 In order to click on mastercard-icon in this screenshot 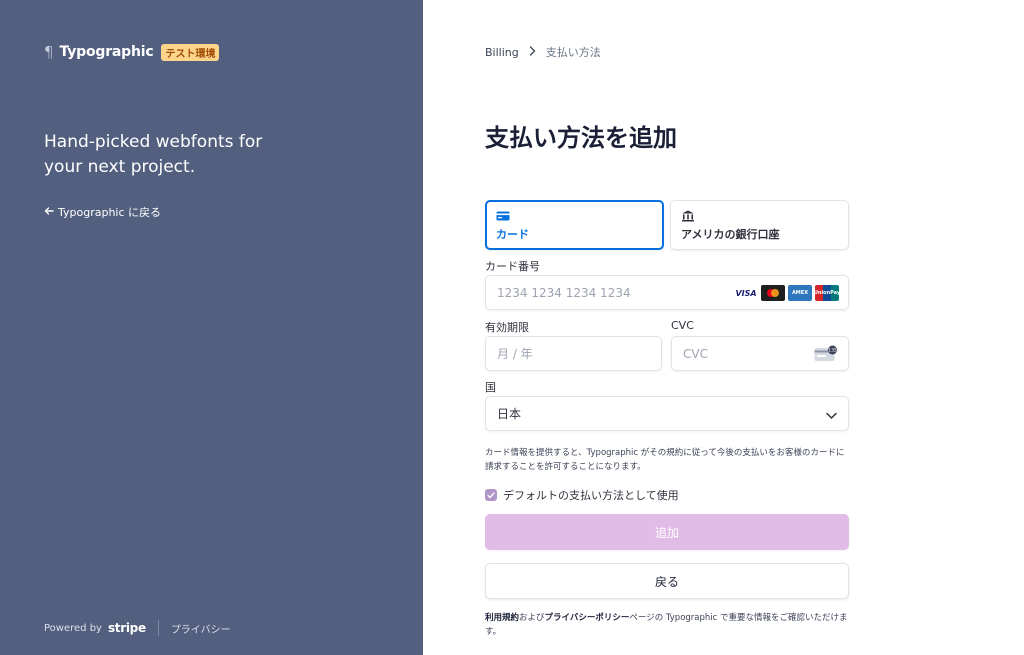, I will do `click(773, 293)`.